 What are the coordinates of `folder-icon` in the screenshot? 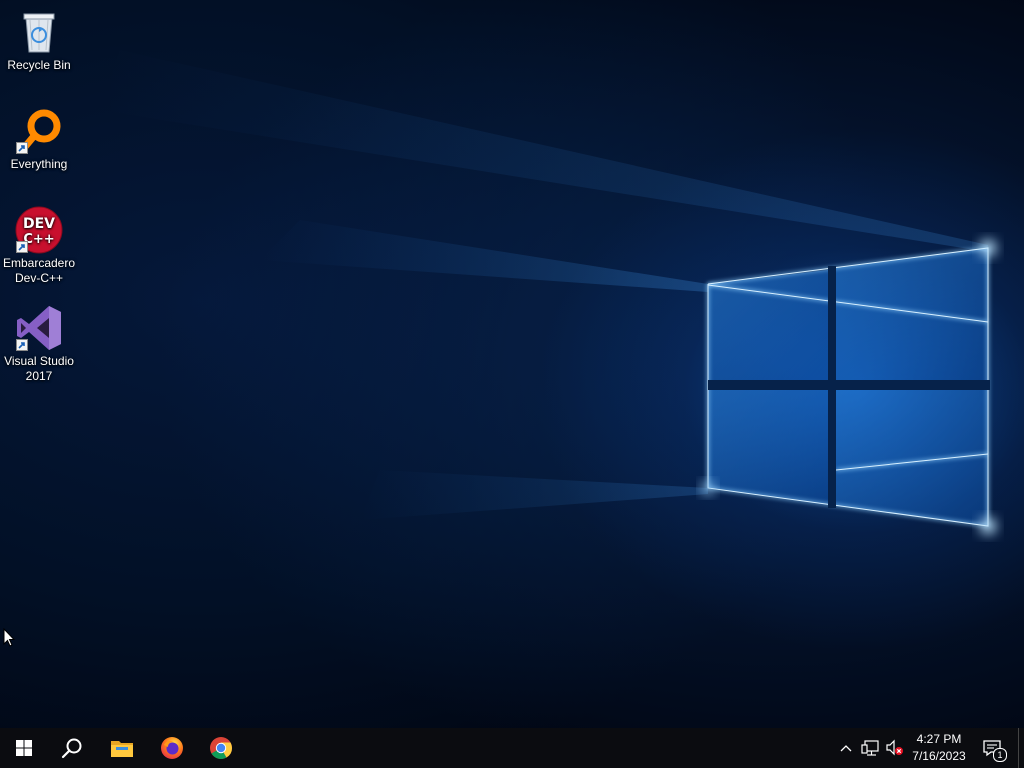 It's located at (122, 749).